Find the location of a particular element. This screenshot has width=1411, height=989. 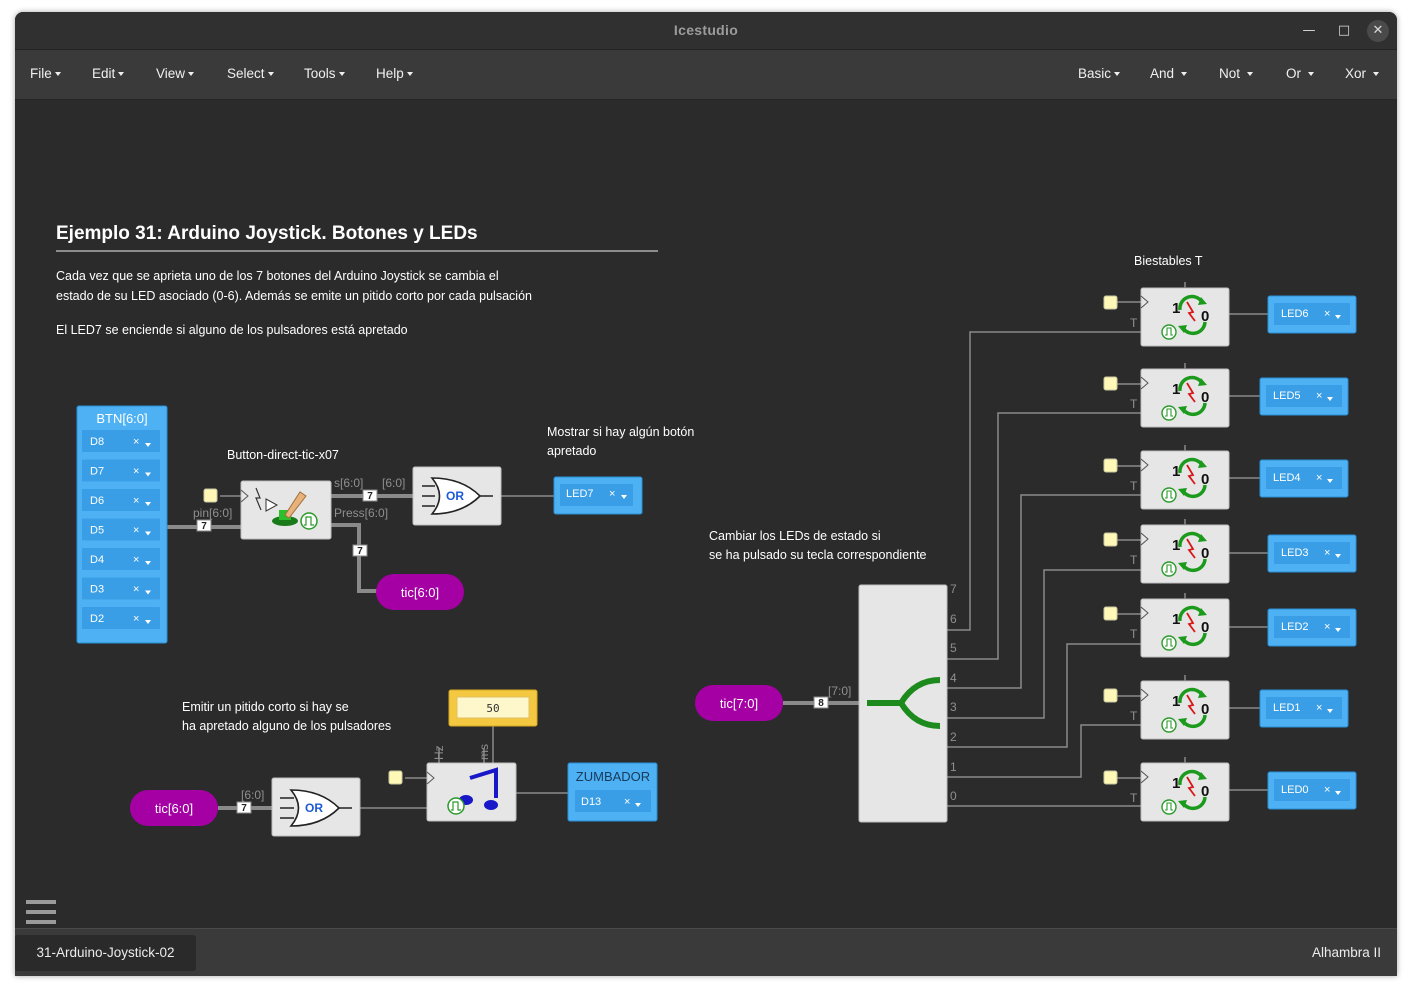

menu-basic: Basic is located at coordinates (1099, 73).